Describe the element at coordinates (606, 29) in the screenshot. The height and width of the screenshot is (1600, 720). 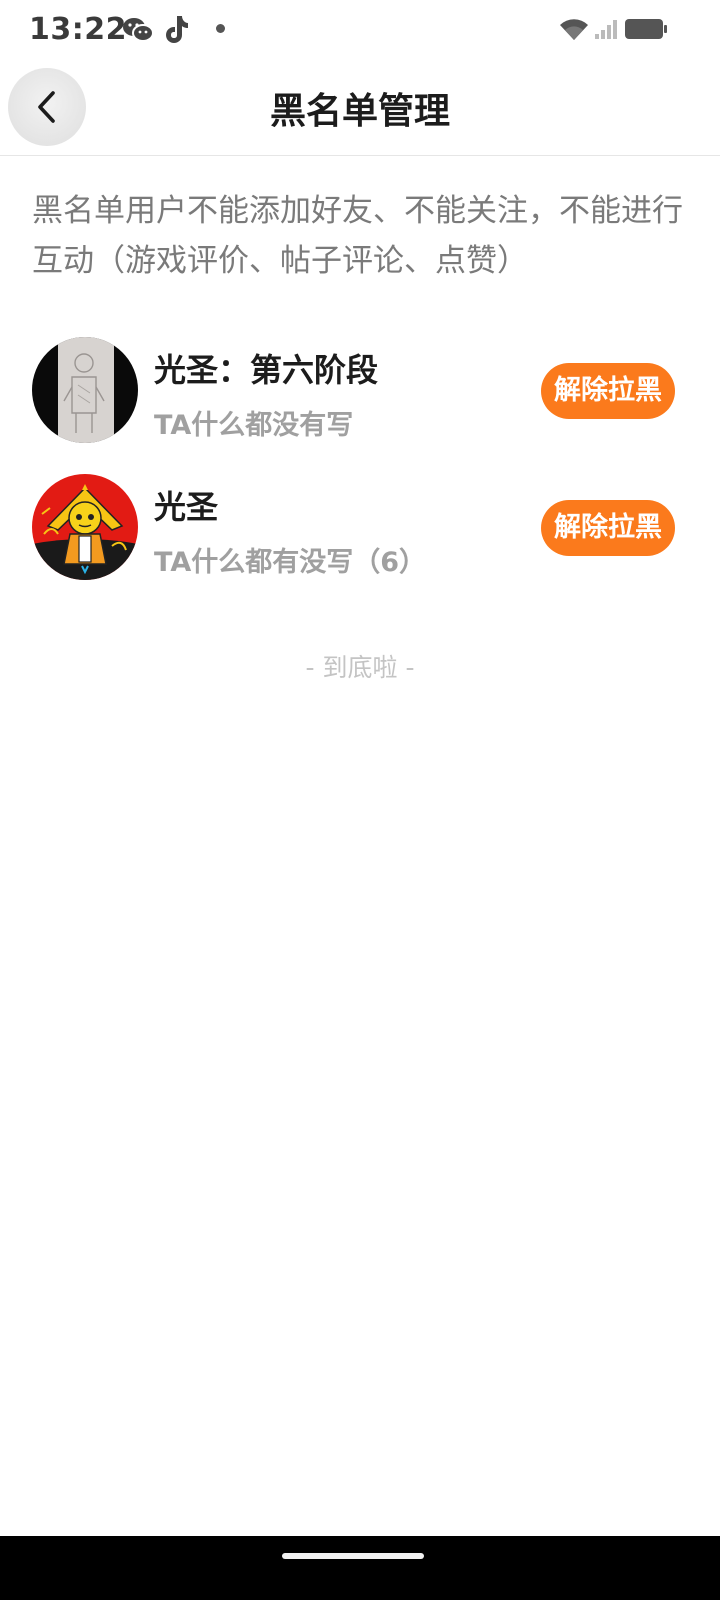
I see `signal-icon` at that location.